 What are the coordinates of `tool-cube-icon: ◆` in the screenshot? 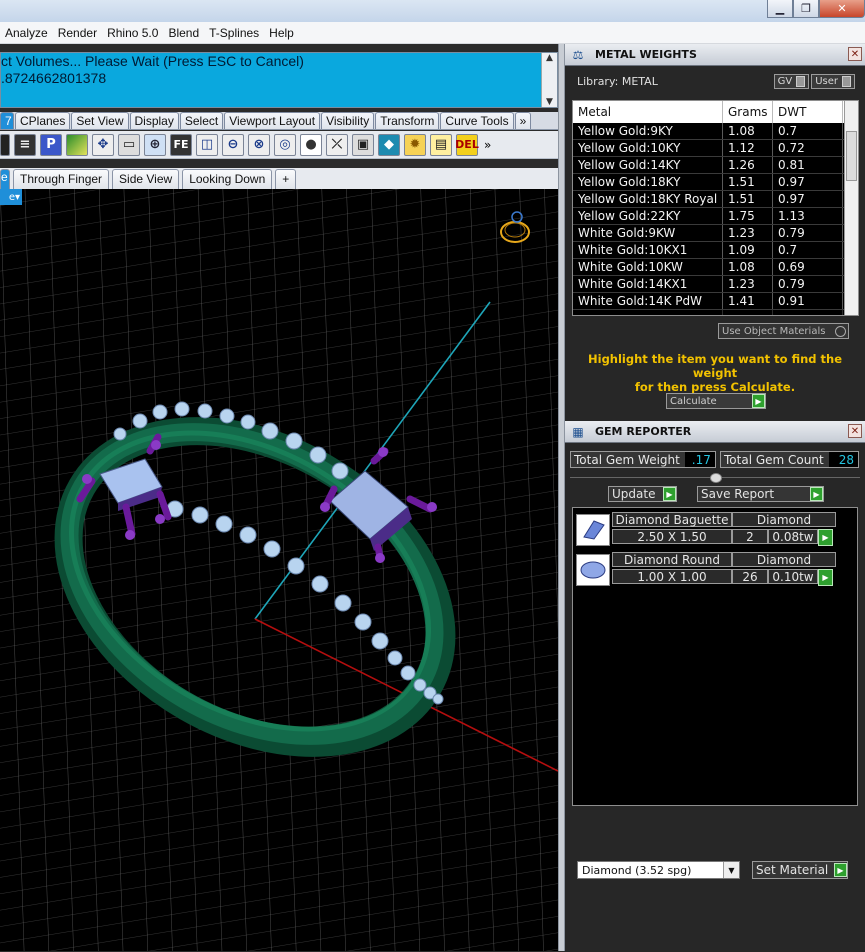 It's located at (389, 144).